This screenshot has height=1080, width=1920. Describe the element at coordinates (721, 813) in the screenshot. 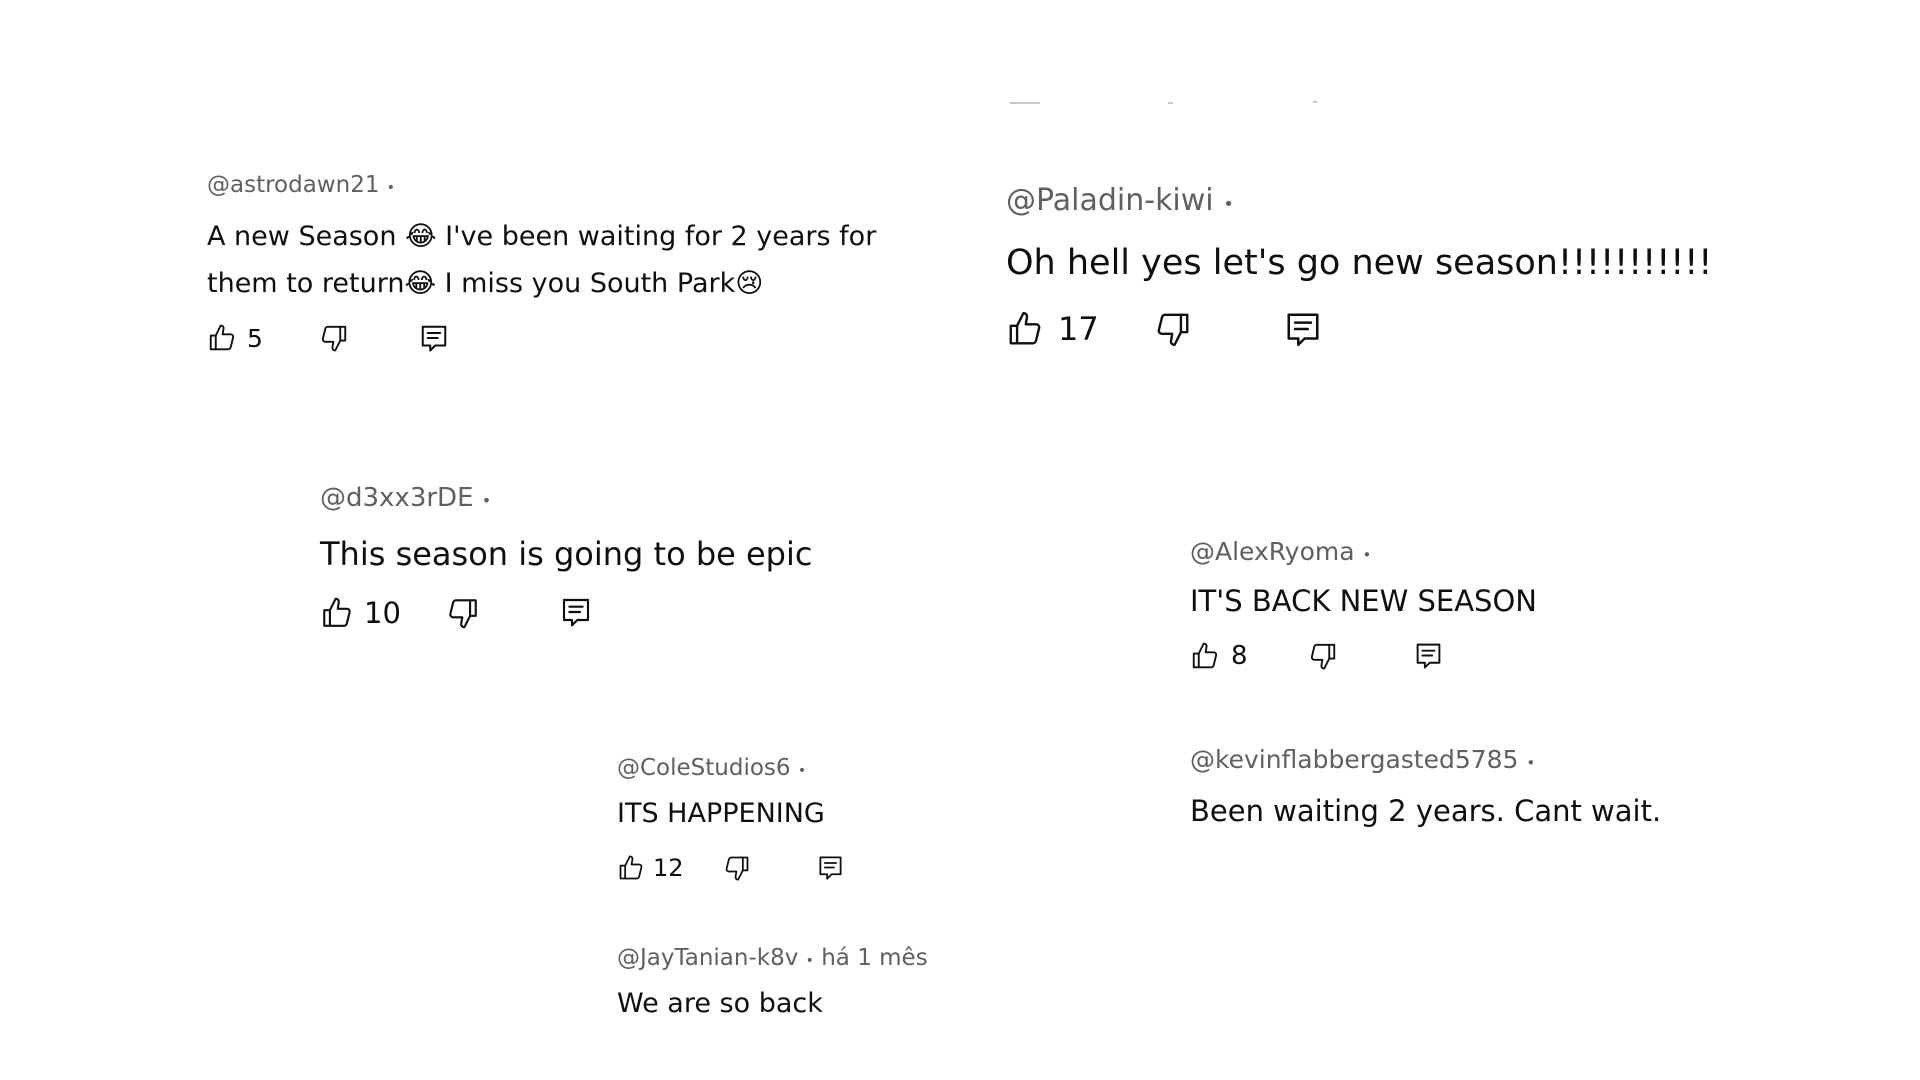

I see `comment-text: ITS HAPPENING` at that location.